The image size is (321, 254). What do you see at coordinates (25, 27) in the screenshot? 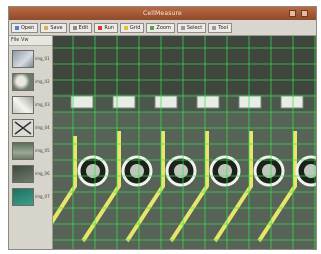
I see `toolbar-button-0: Open` at bounding box center [25, 27].